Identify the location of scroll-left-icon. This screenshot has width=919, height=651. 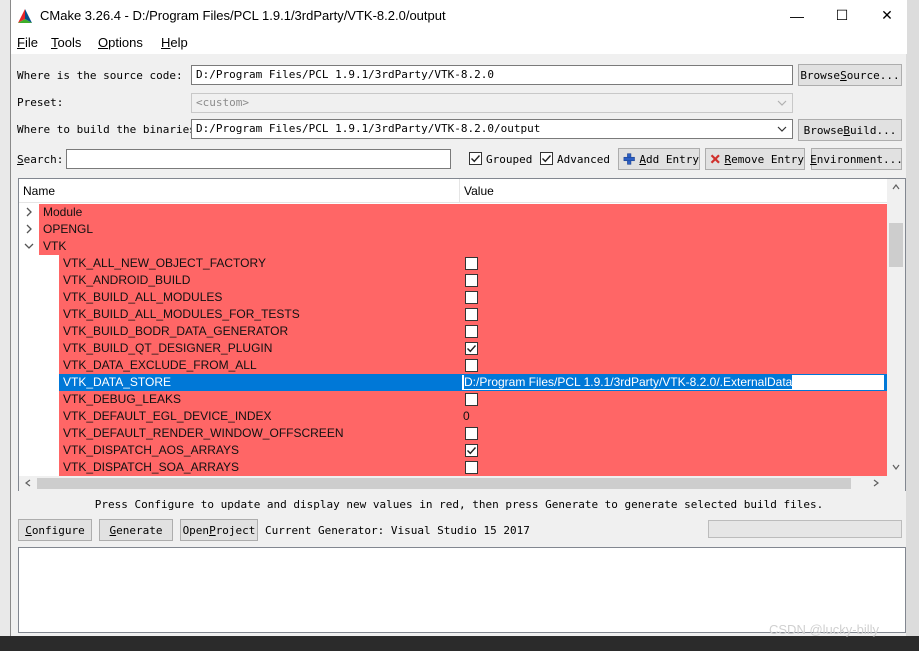
(28, 483).